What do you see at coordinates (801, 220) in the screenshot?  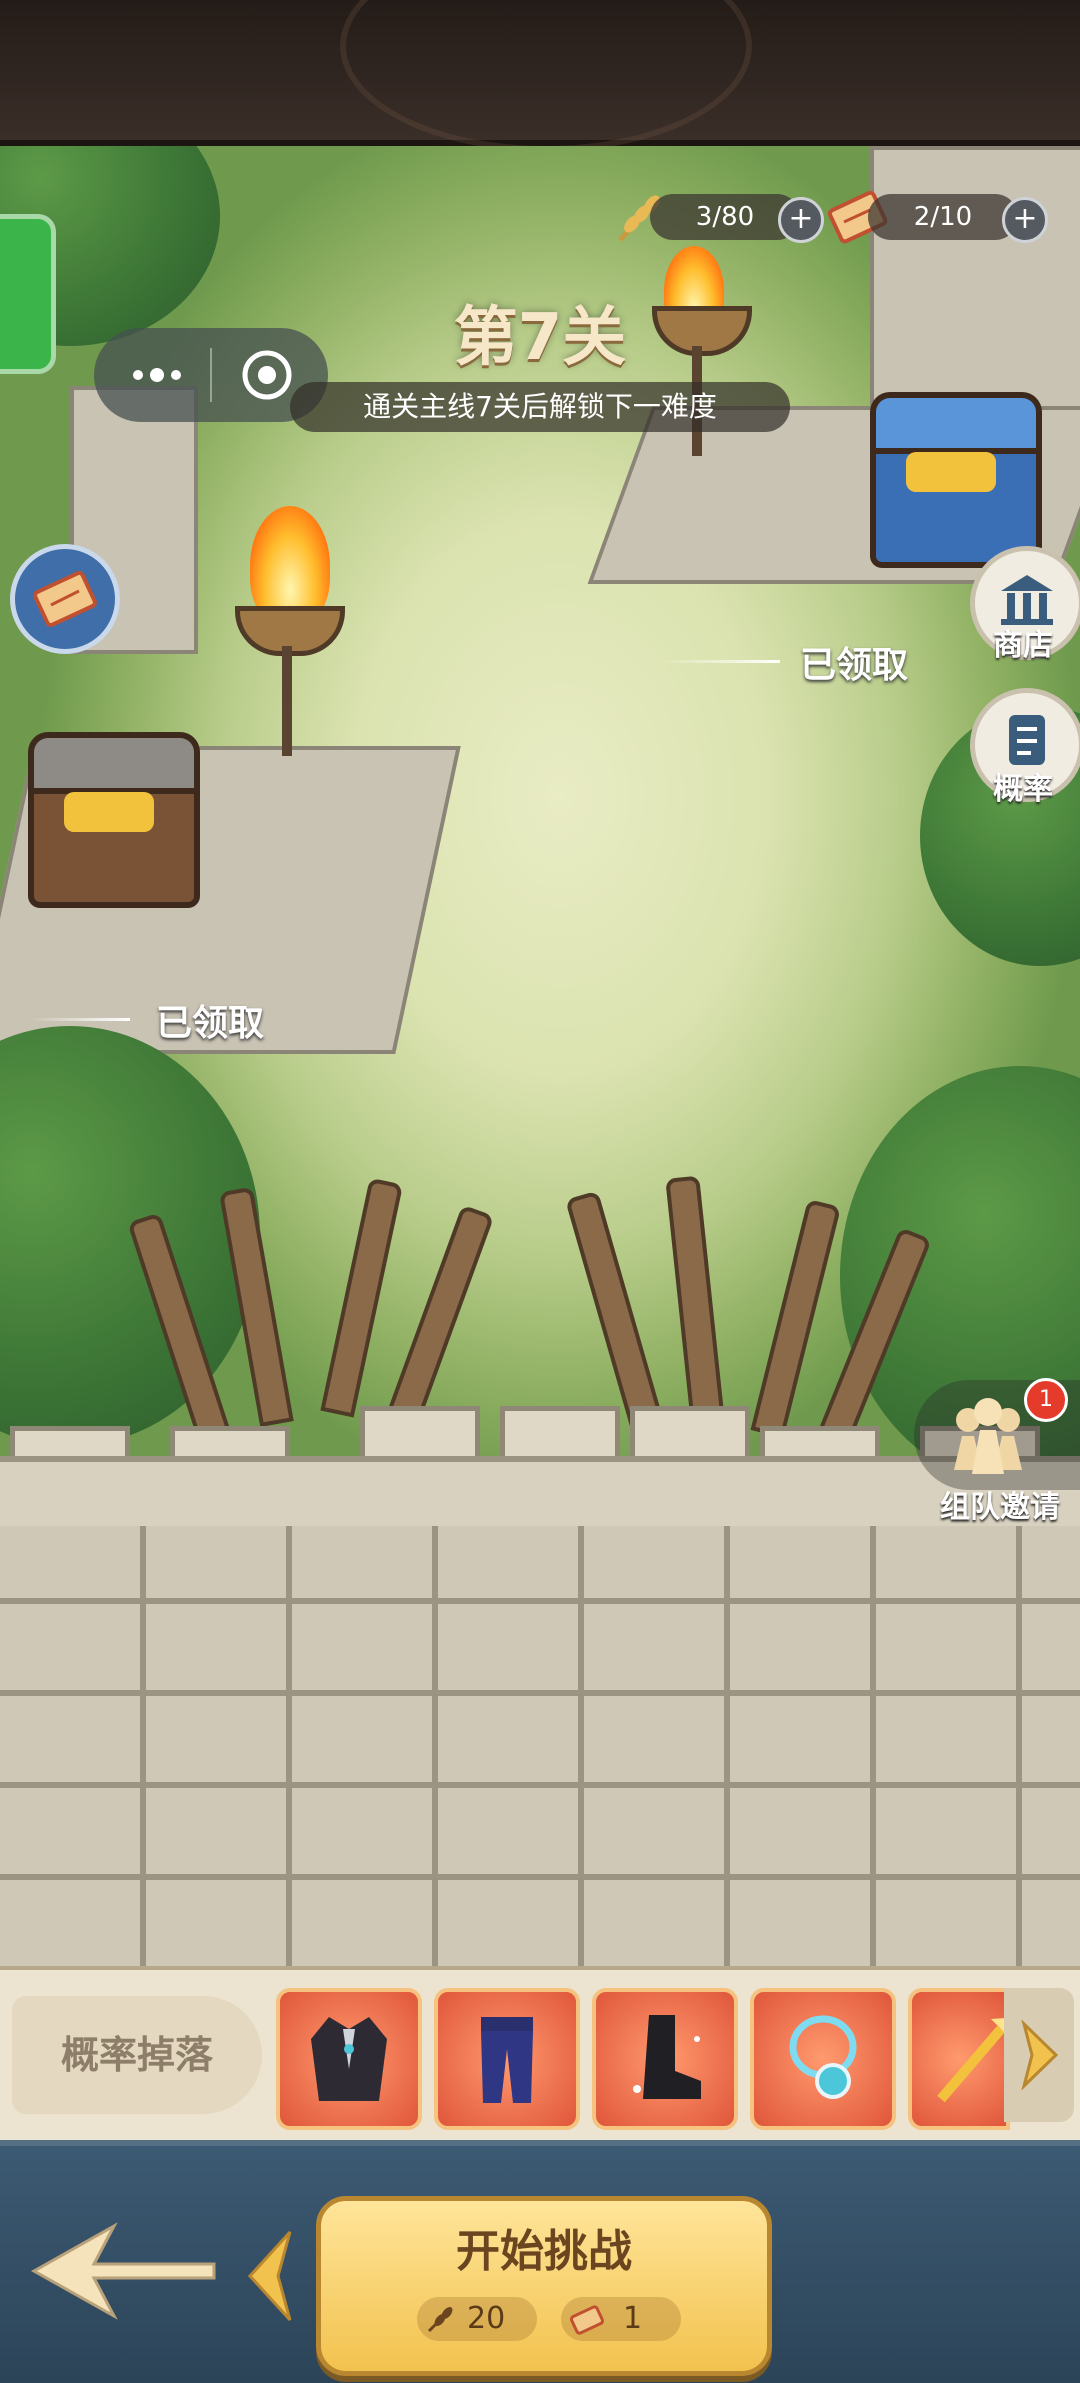 I see `add-stamina-button: +` at bounding box center [801, 220].